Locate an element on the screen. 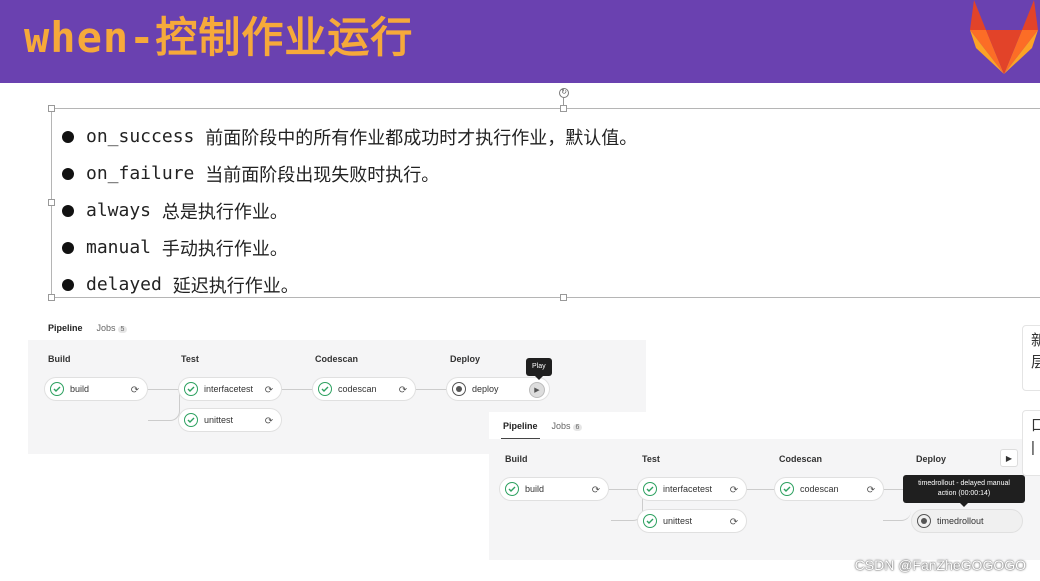 The image size is (1040, 581). slide-title: when-控制作业运行 is located at coordinates (219, 37).